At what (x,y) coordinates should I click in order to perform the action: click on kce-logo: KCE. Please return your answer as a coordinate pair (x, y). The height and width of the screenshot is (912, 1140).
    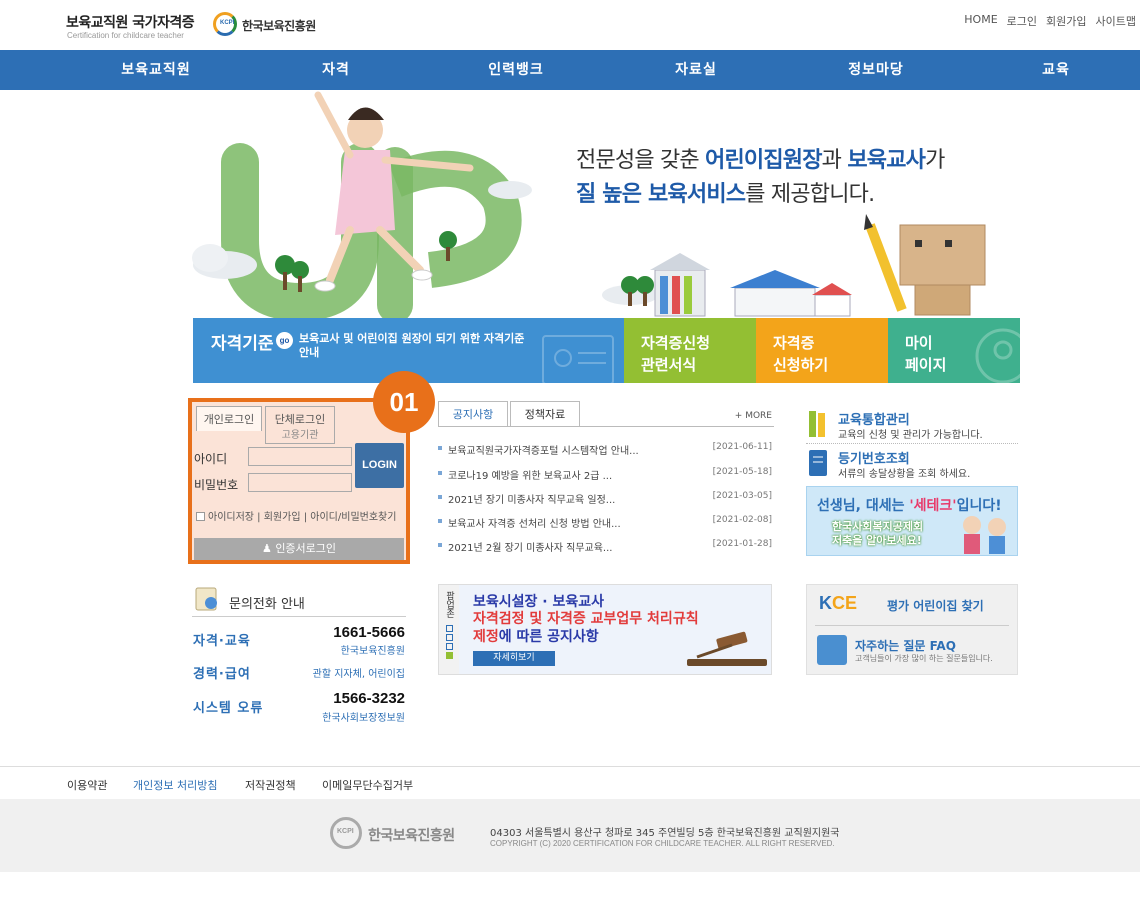
    Looking at the image, I should click on (838, 603).